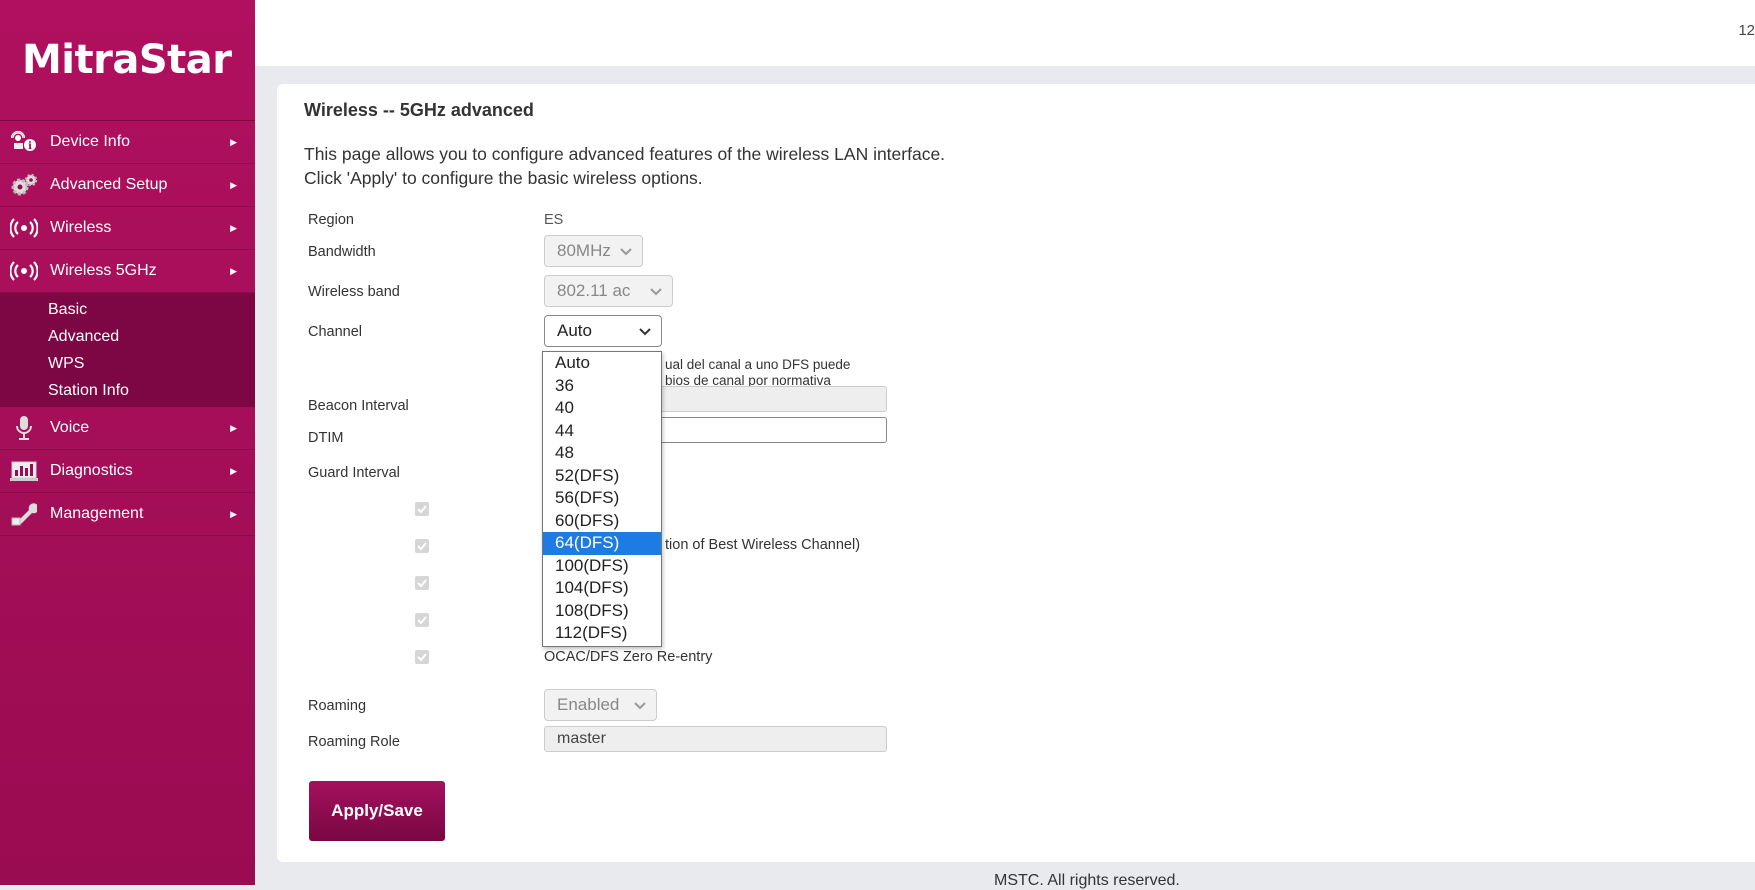 The width and height of the screenshot is (1755, 890). I want to click on wireless-band-label: Wireless band, so click(354, 292).